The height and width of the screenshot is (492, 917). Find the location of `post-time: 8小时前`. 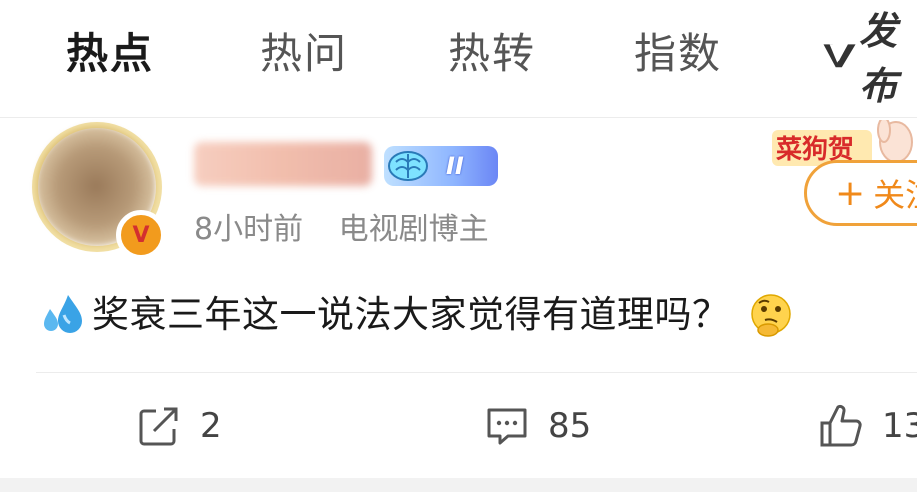

post-time: 8小时前 is located at coordinates (249, 229).